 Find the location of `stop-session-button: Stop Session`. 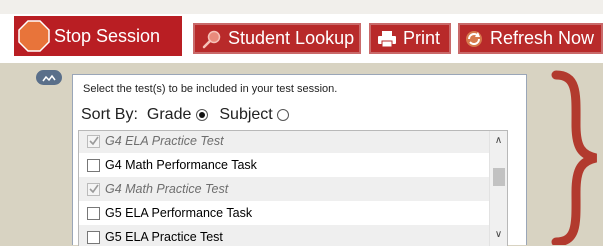

stop-session-button: Stop Session is located at coordinates (98, 36).